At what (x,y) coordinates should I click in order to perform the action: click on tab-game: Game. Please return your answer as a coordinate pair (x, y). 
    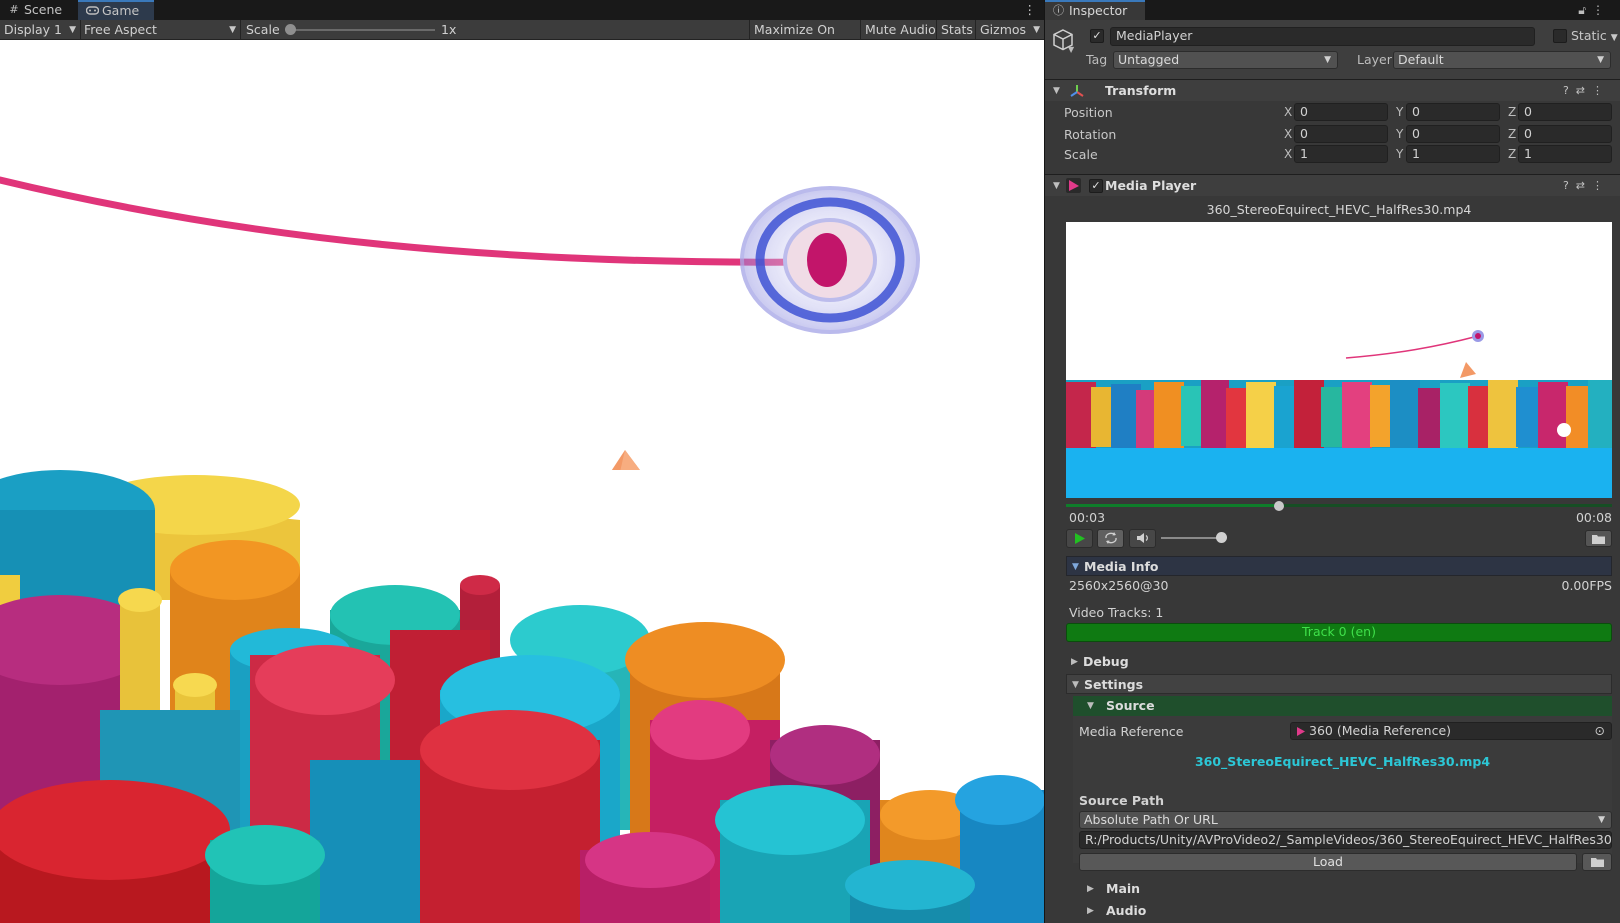
    Looking at the image, I should click on (116, 10).